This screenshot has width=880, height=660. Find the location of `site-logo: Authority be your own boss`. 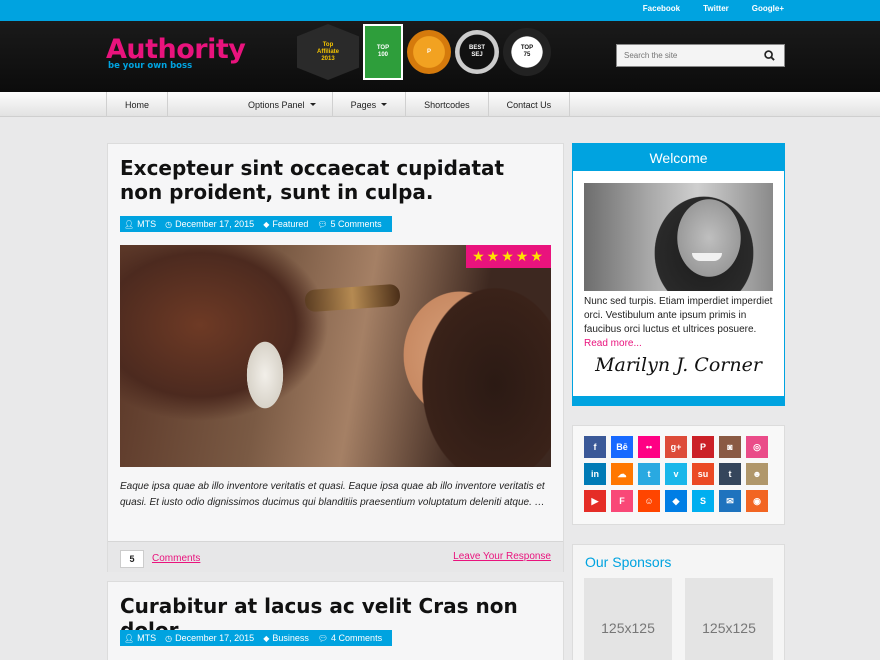

site-logo: Authority be your own boss is located at coordinates (176, 53).